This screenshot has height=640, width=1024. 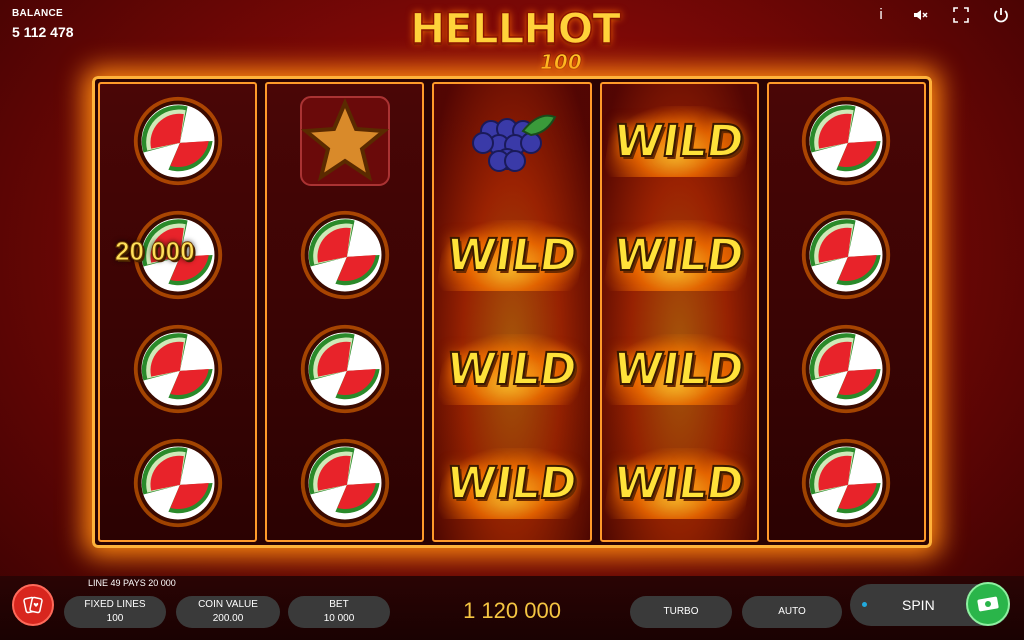 I want to click on fixed-lines-value: 100, so click(x=115, y=618).